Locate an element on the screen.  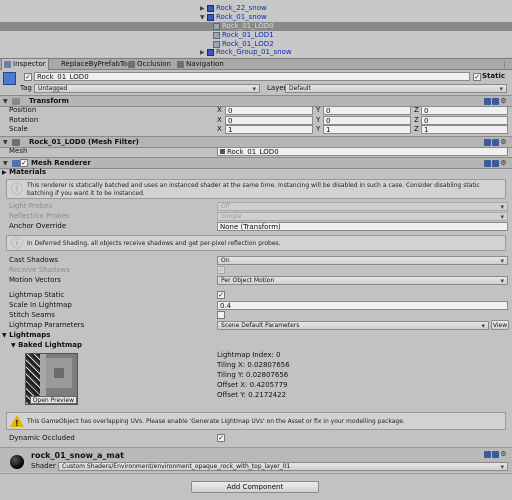
active-checkbox: ✓ is located at coordinates (28, 77).